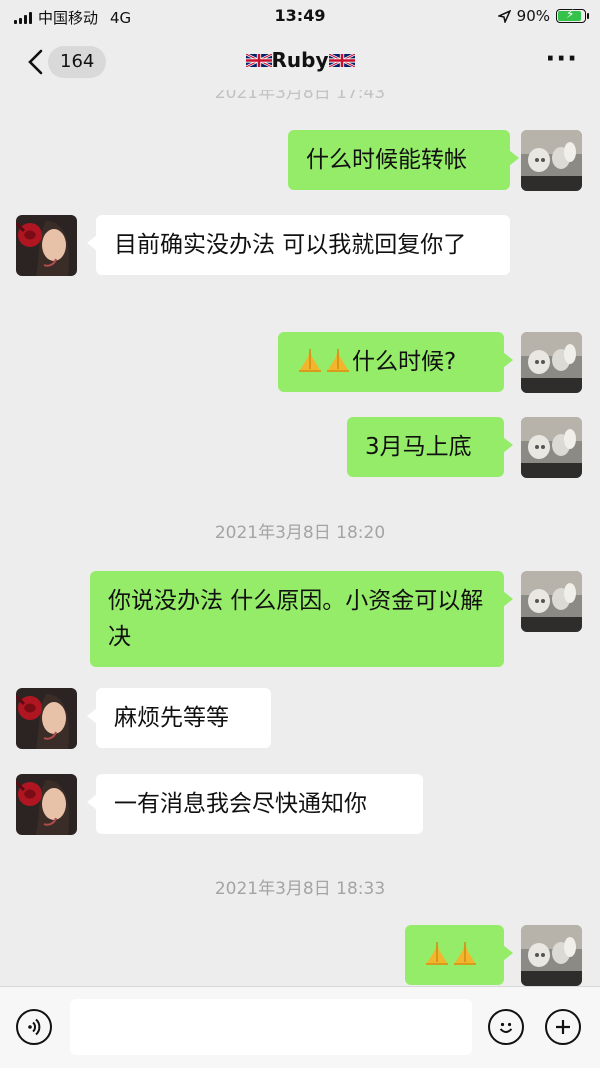 This screenshot has width=600, height=1068. What do you see at coordinates (386, 160) in the screenshot?
I see `message-text: 什么时候能转帐` at bounding box center [386, 160].